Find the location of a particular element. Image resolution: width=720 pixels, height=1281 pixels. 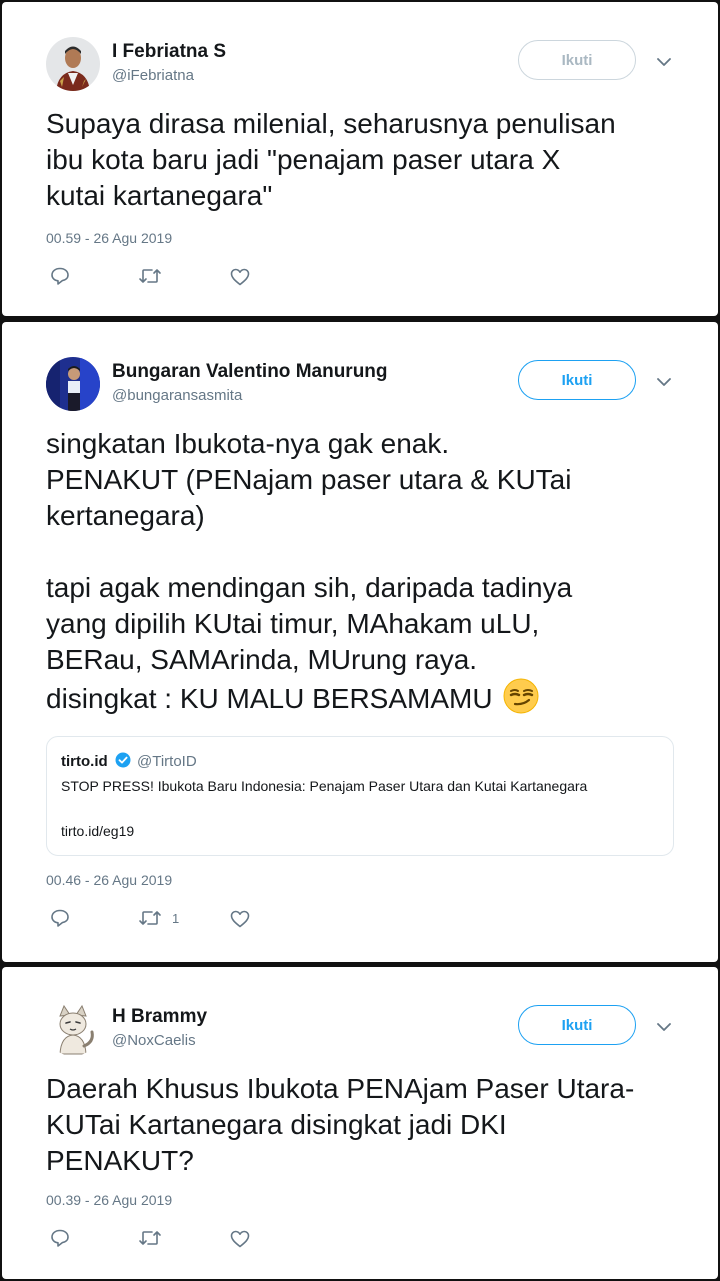

tweet-text-line: disingkat : KU MALU BERSAMAMU is located at coordinates (366, 697).